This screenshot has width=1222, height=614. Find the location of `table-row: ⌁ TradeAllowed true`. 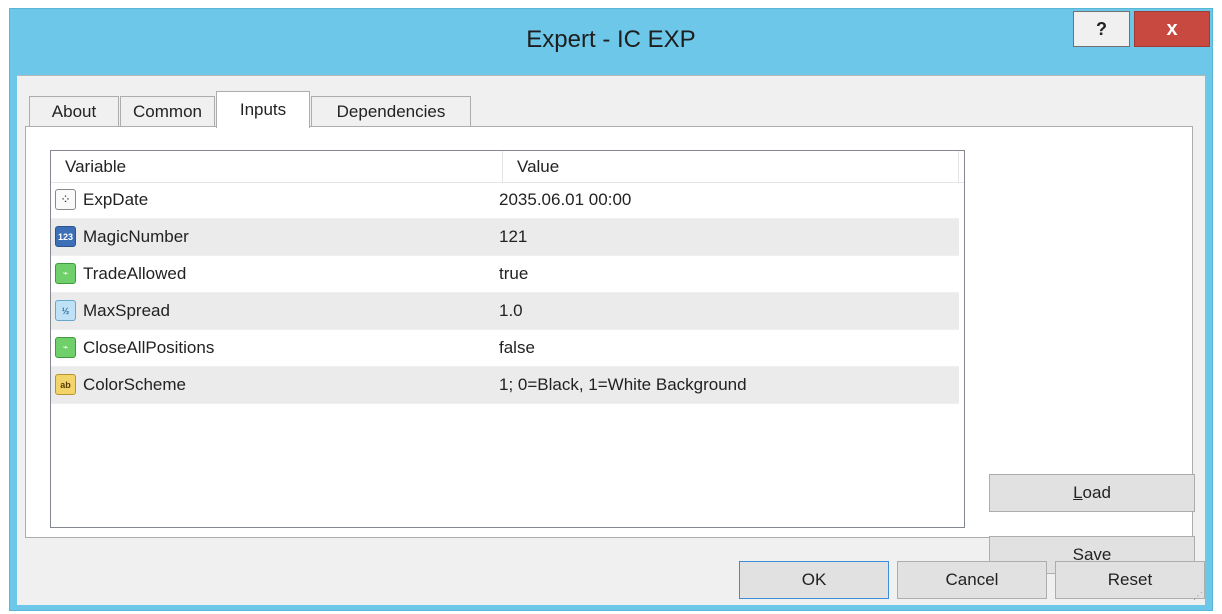

table-row: ⌁ TradeAllowed true is located at coordinates (505, 274).